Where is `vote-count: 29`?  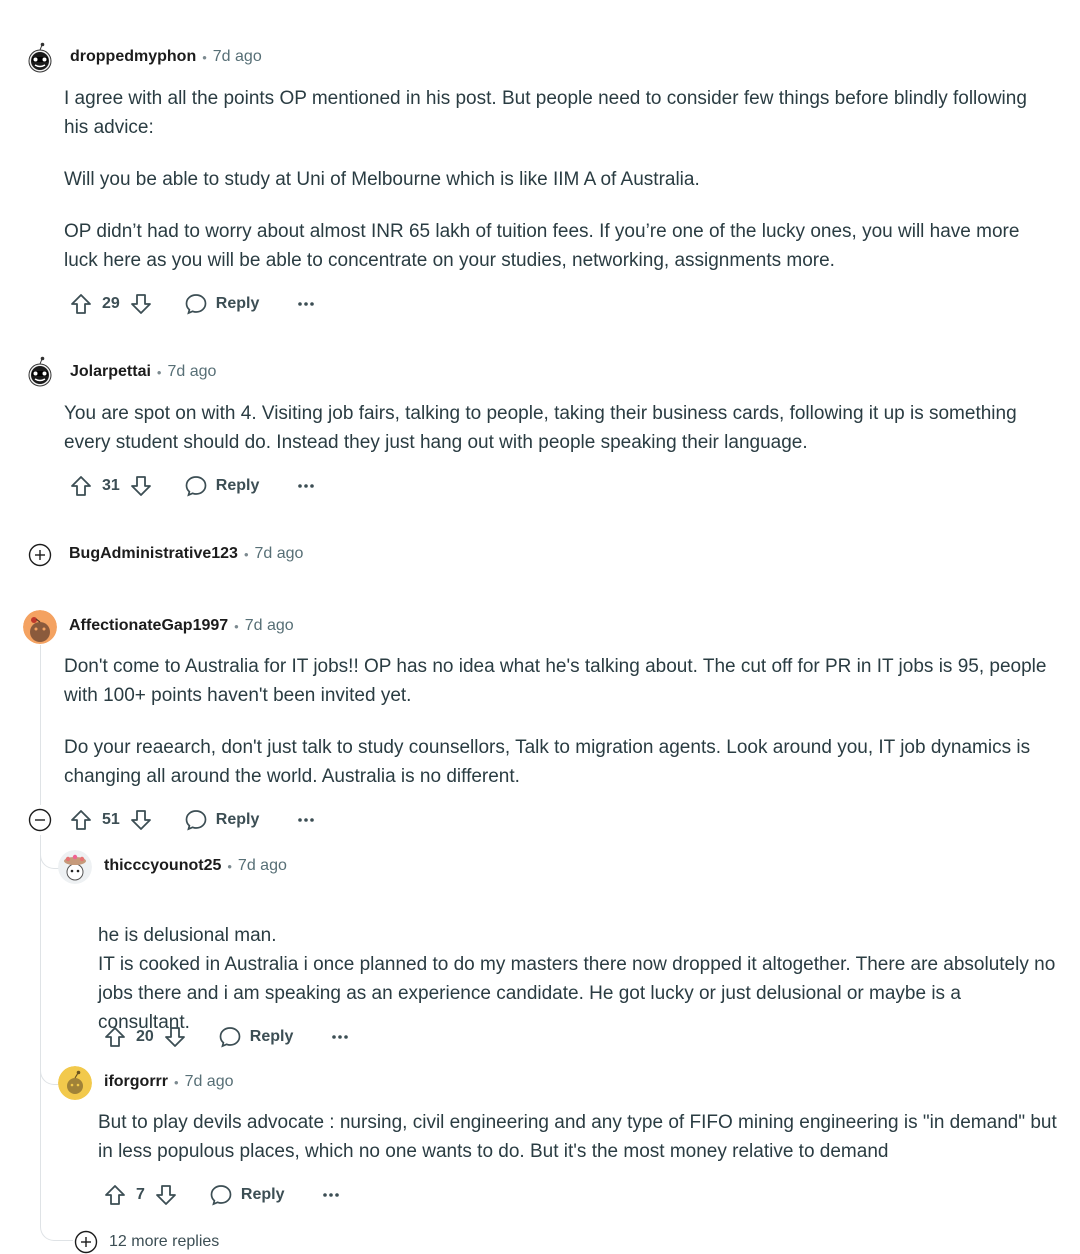
vote-count: 29 is located at coordinates (111, 303).